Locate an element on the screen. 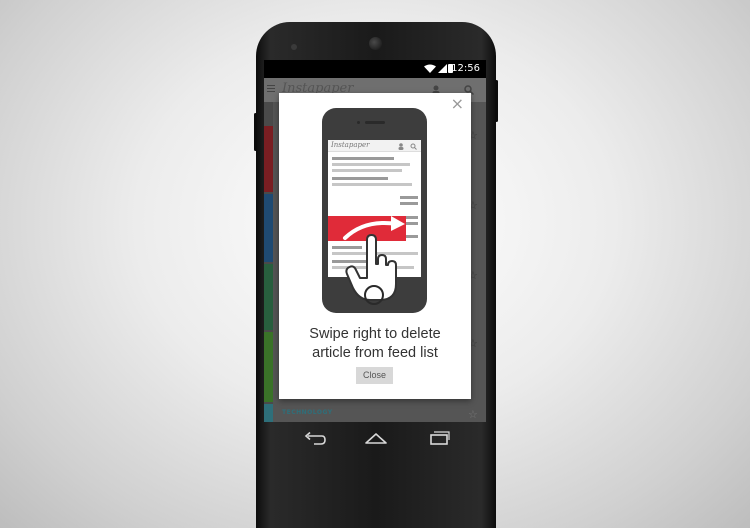 Image resolution: width=750 pixels, height=528 pixels. back-icon is located at coordinates (315, 438).